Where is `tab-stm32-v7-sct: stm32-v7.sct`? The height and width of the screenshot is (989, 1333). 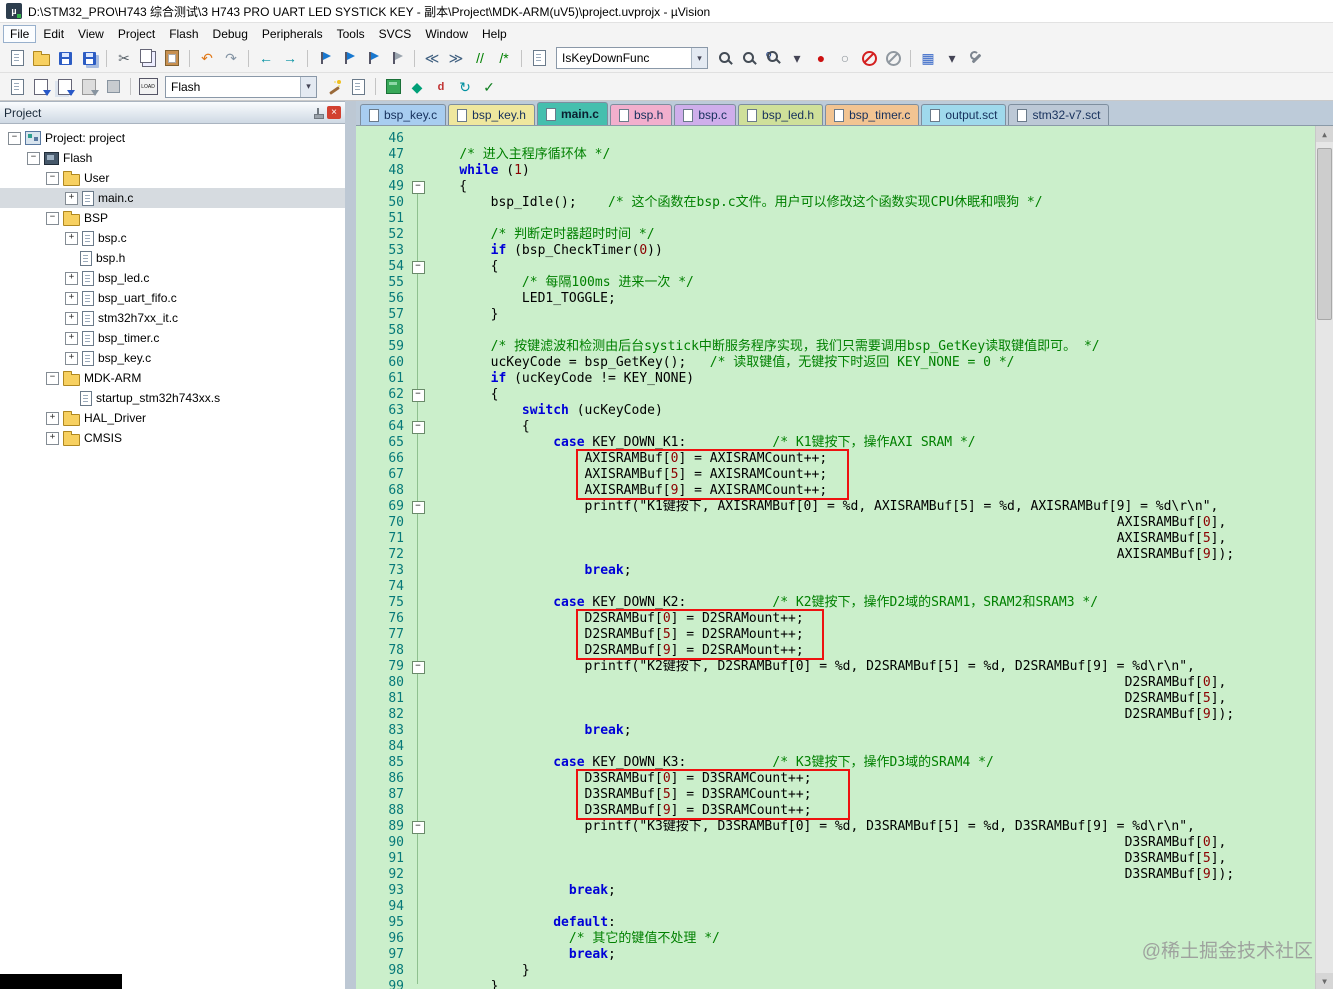 tab-stm32-v7-sct: stm32-v7.sct is located at coordinates (1059, 114).